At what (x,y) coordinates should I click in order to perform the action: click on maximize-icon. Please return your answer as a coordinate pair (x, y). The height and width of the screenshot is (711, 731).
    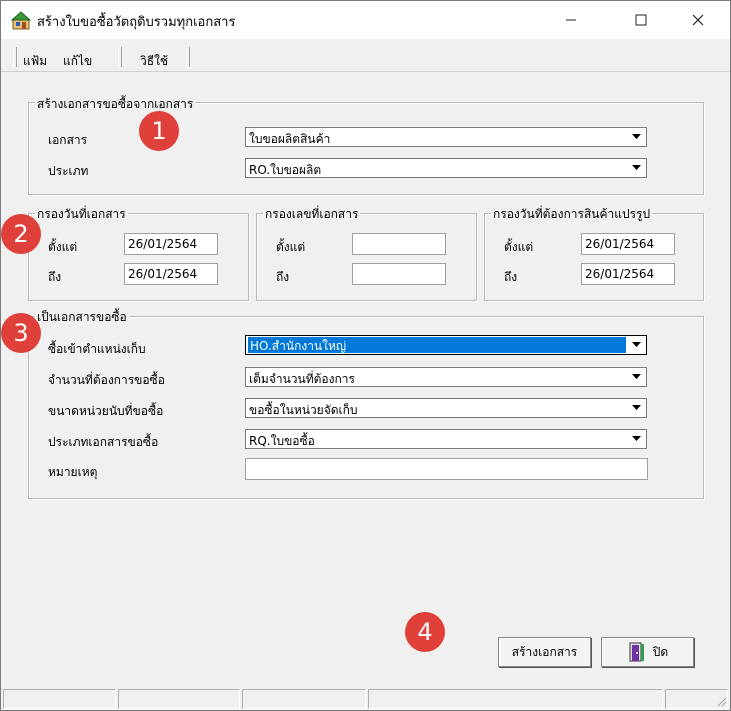
    Looking at the image, I should click on (641, 20).